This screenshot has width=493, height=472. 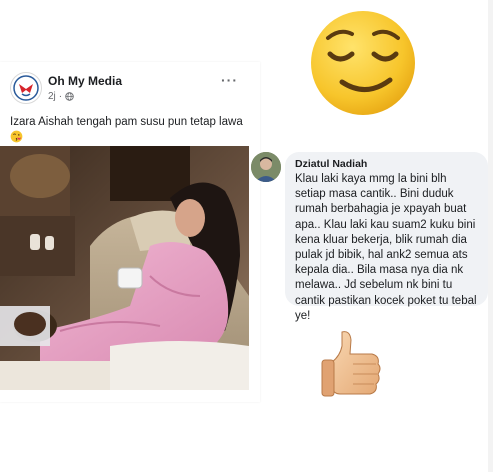 What do you see at coordinates (130, 89) in the screenshot?
I see `post-header: Oh My Media 2j · ···` at bounding box center [130, 89].